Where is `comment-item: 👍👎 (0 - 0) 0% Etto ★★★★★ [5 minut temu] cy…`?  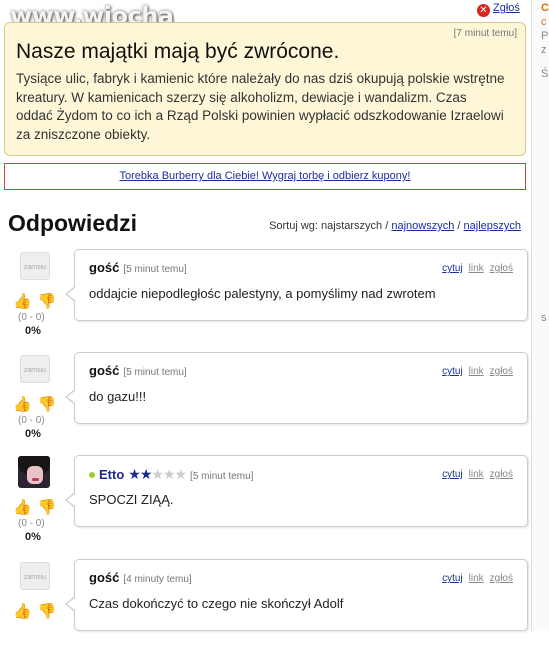
comment-item: 👍👎 (0 - 0) 0% Etto ★★★★★ [5 minut temu] cy… is located at coordinates (265, 501).